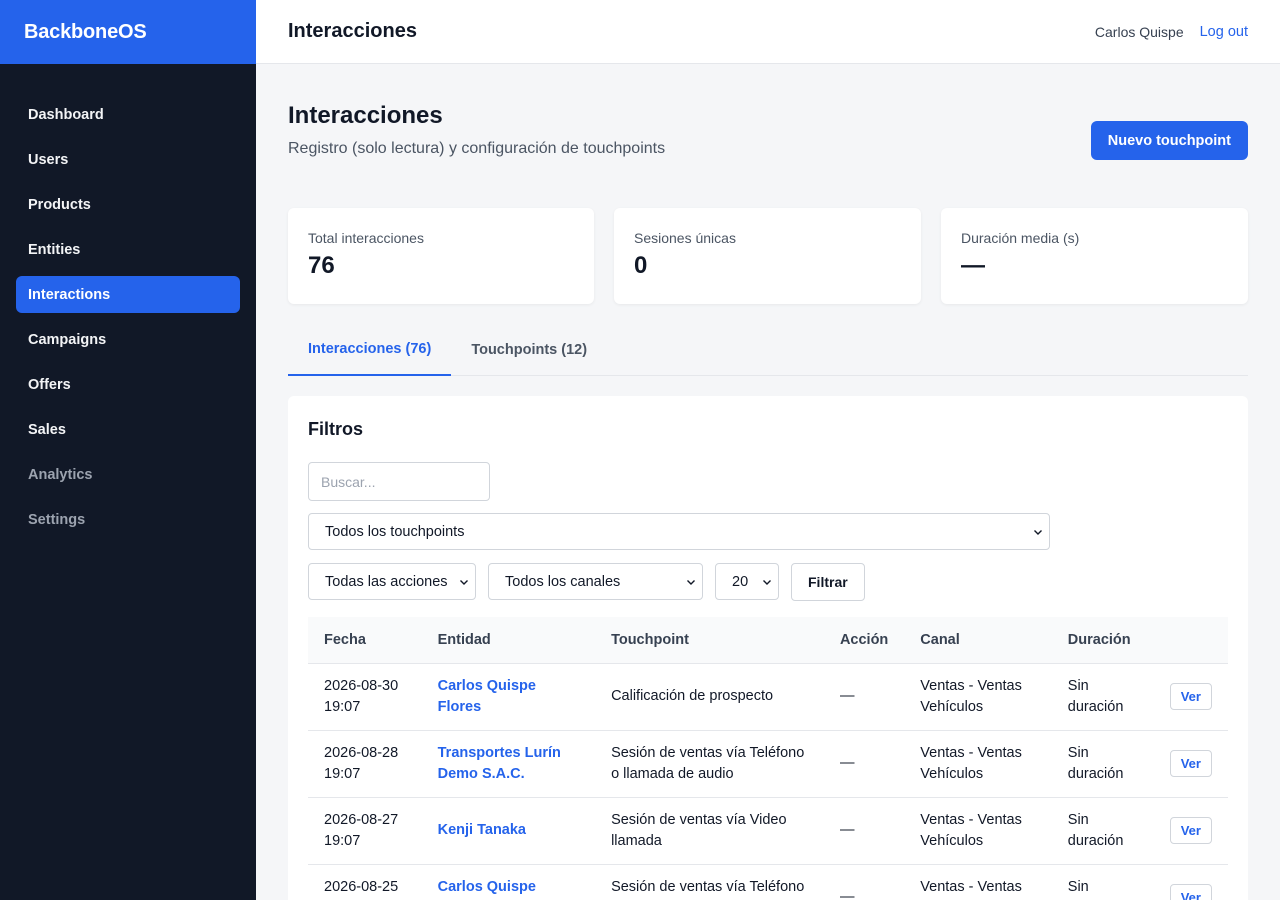 Image resolution: width=1280 pixels, height=900 pixels. What do you see at coordinates (768, 32) in the screenshot?
I see `top-bar: Interacciones Carlos Quispe Log out` at bounding box center [768, 32].